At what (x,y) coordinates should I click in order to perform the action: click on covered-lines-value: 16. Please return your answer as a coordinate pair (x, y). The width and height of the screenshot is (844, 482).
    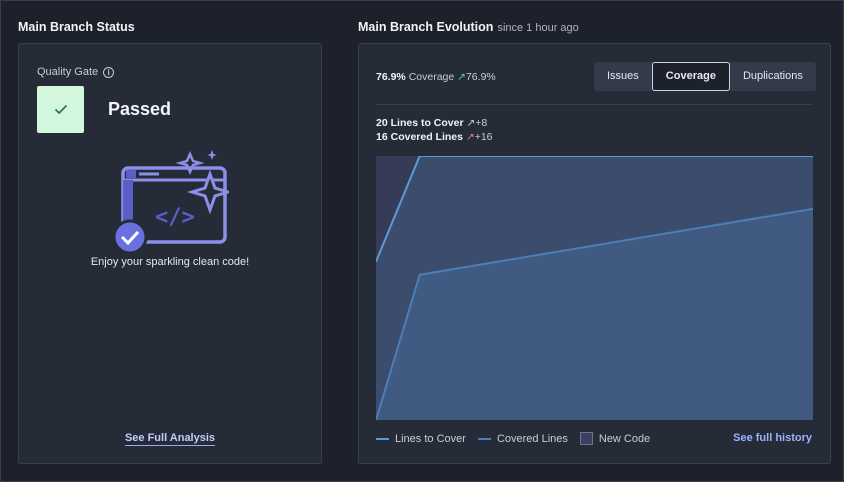
    Looking at the image, I should click on (382, 137).